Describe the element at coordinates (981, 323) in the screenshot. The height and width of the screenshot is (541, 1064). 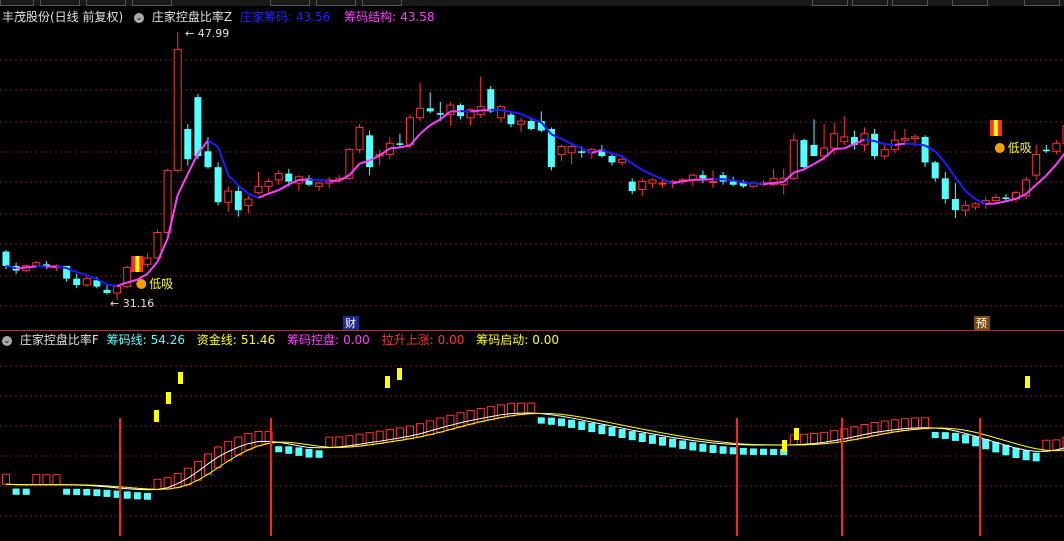
I see `event-marker-label: 预` at that location.